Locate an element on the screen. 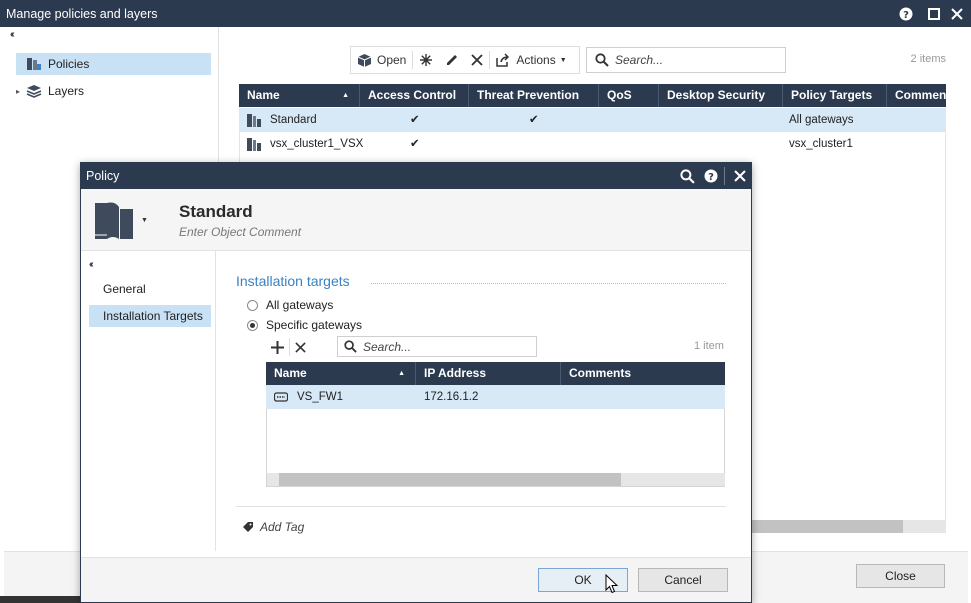 This screenshot has height=603, width=971. tag-divider is located at coordinates (481, 506).